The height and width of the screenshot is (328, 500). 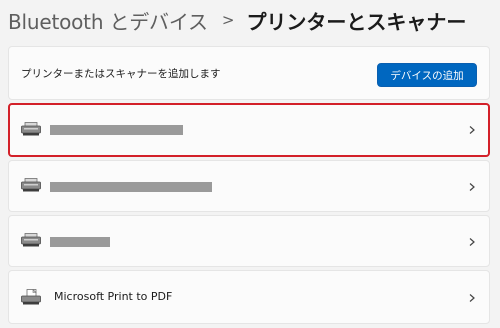 What do you see at coordinates (113, 296) in the screenshot?
I see `printer-name: Microsoft Print to PDF` at bounding box center [113, 296].